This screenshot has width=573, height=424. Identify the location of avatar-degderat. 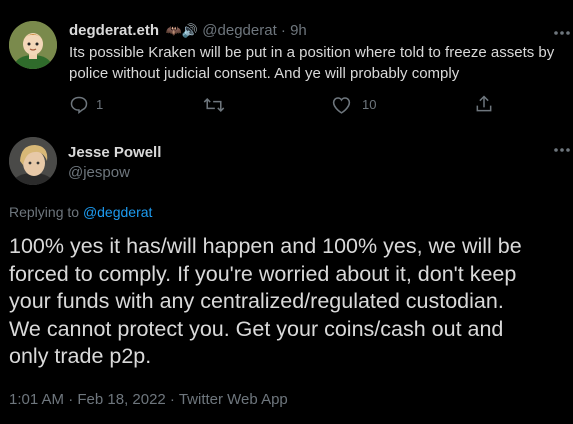
(33, 45).